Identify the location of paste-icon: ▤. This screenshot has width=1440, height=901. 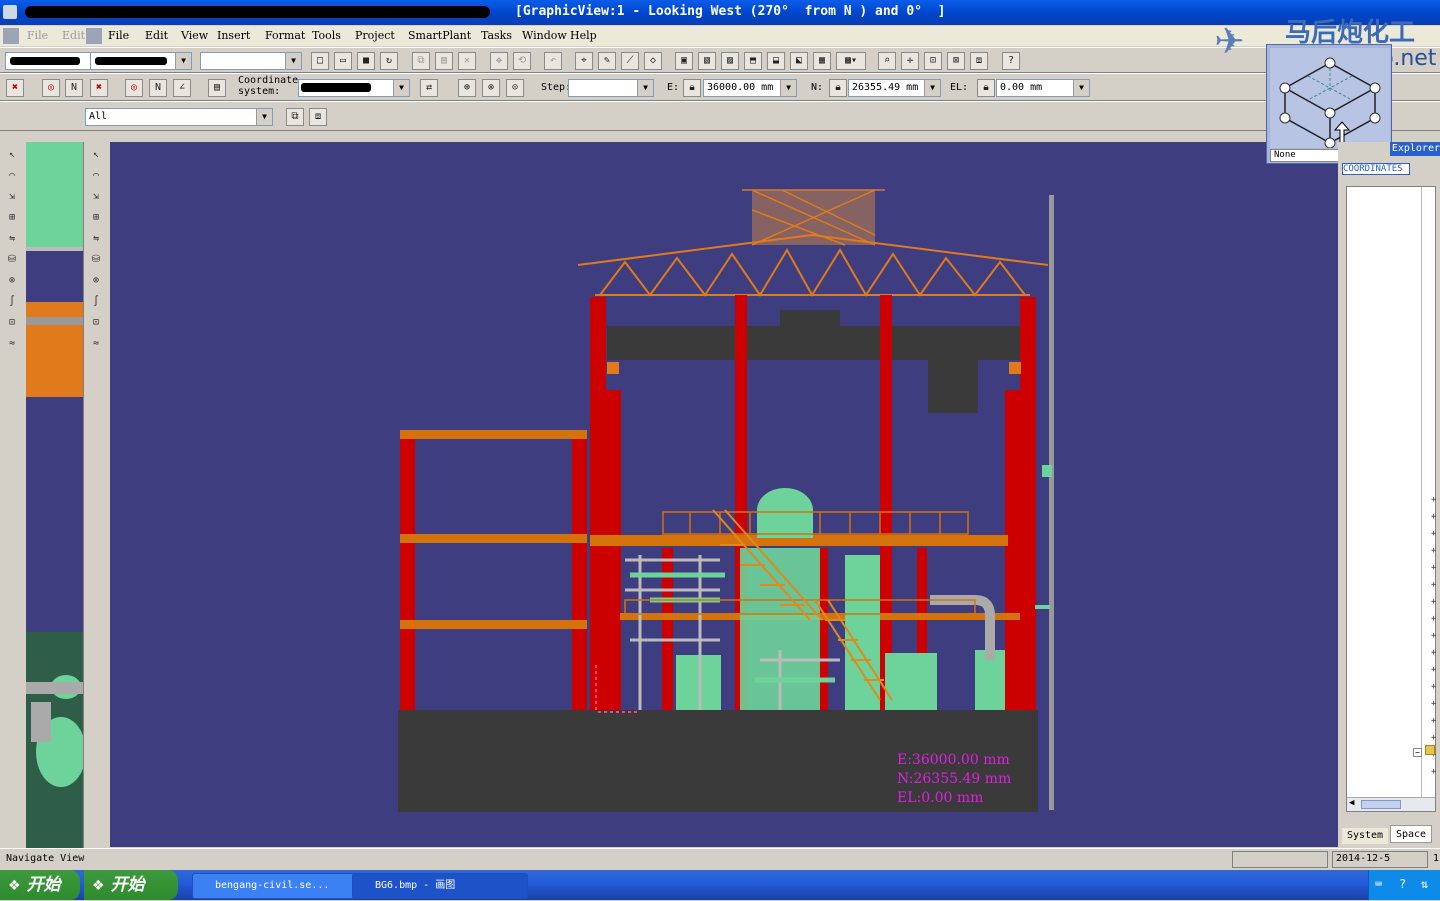
(444, 61).